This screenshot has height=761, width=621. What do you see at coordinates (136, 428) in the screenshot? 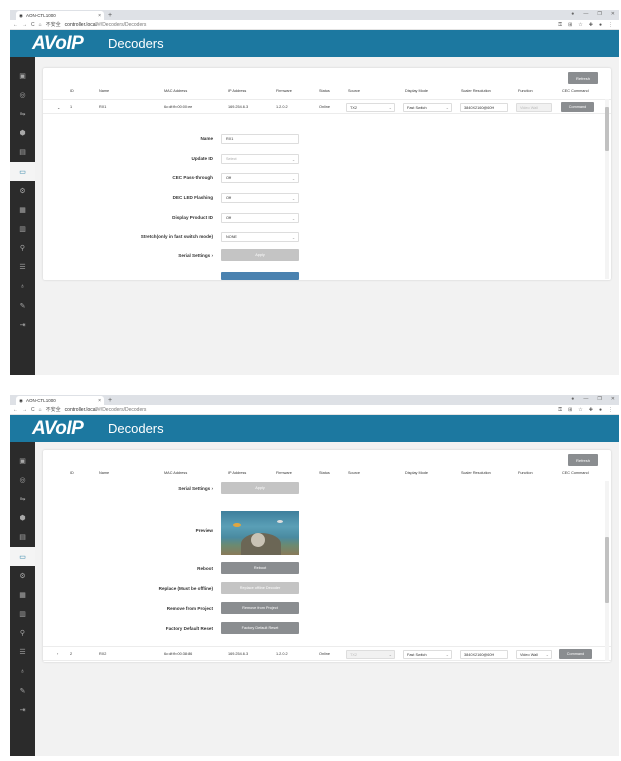
I see `page-title: Decoders` at bounding box center [136, 428].